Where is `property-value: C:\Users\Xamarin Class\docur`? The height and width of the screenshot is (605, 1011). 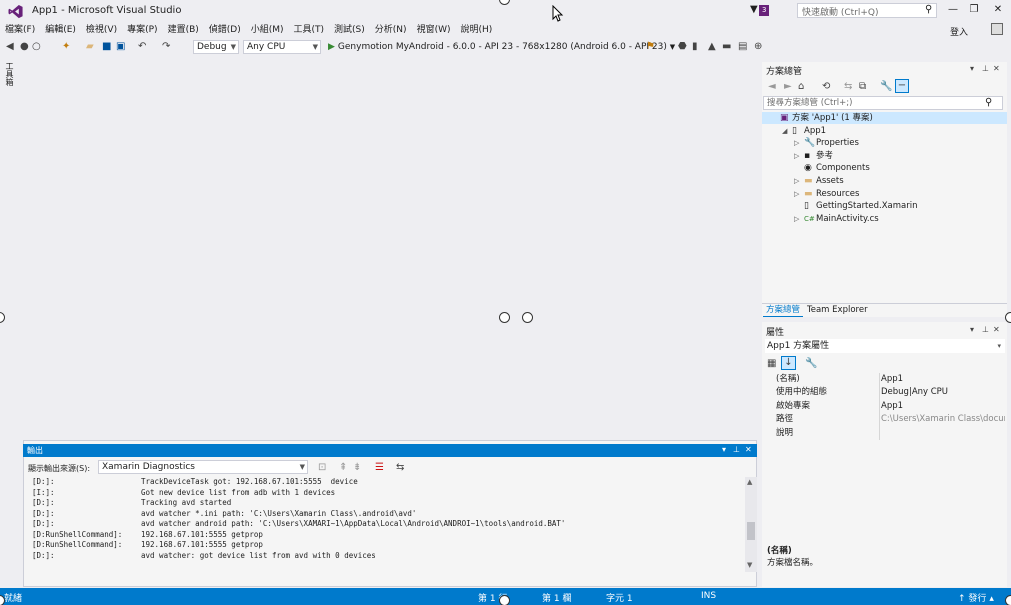
property-value: C:\Users\Xamarin Class\docur is located at coordinates (943, 419).